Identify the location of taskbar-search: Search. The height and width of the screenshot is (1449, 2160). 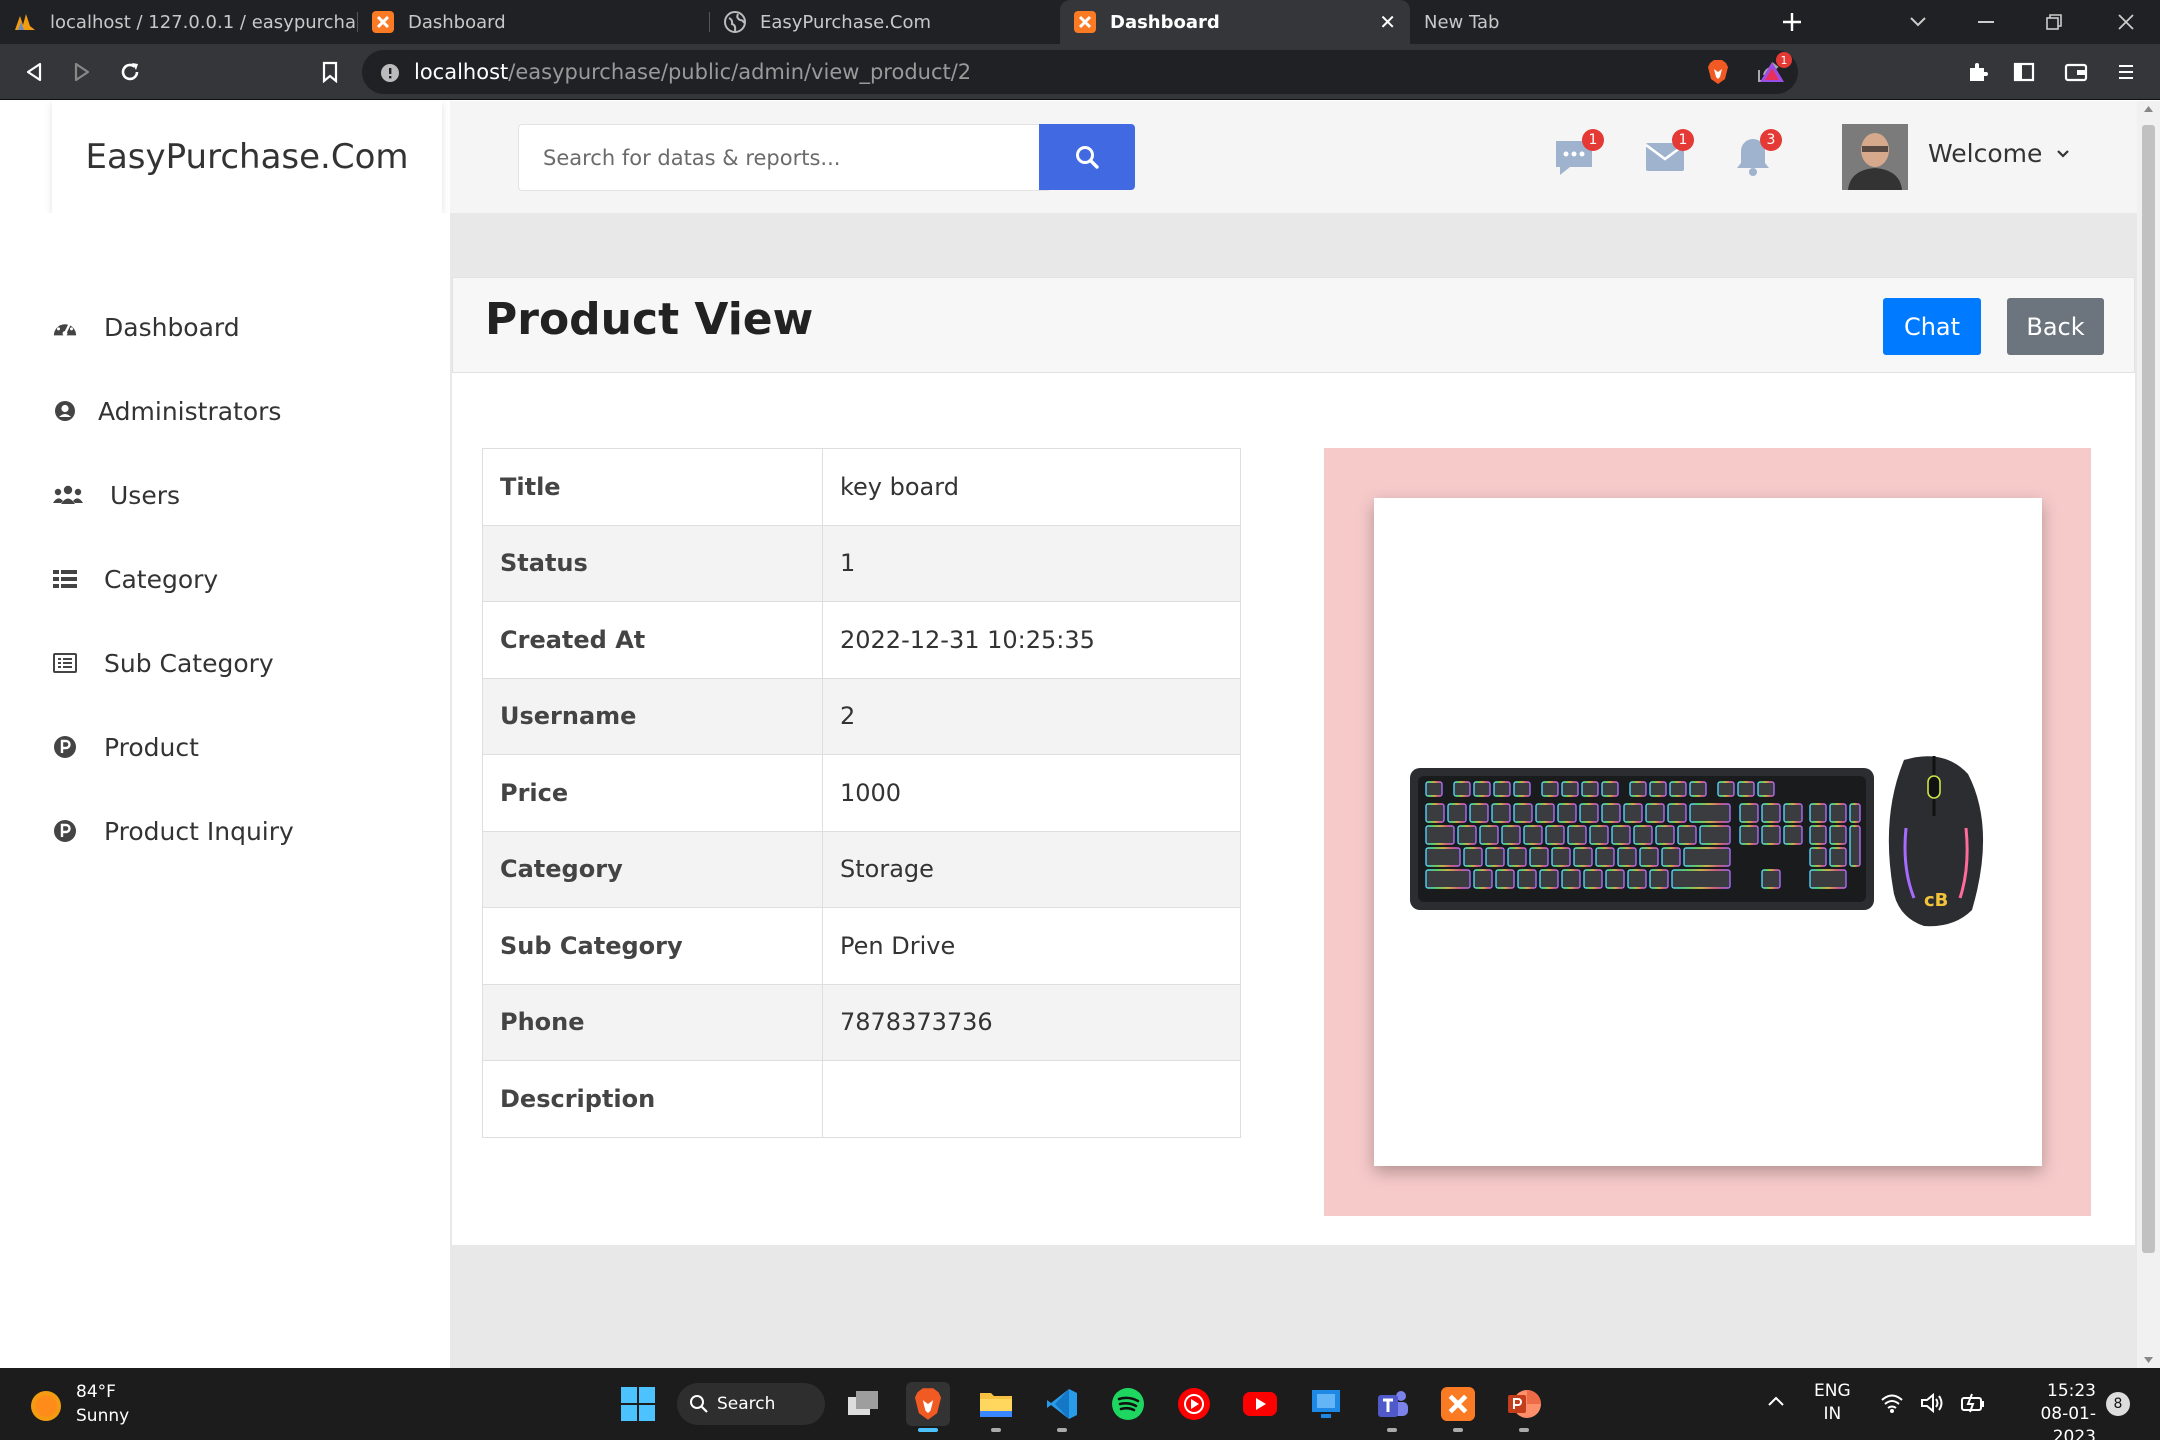
(751, 1404).